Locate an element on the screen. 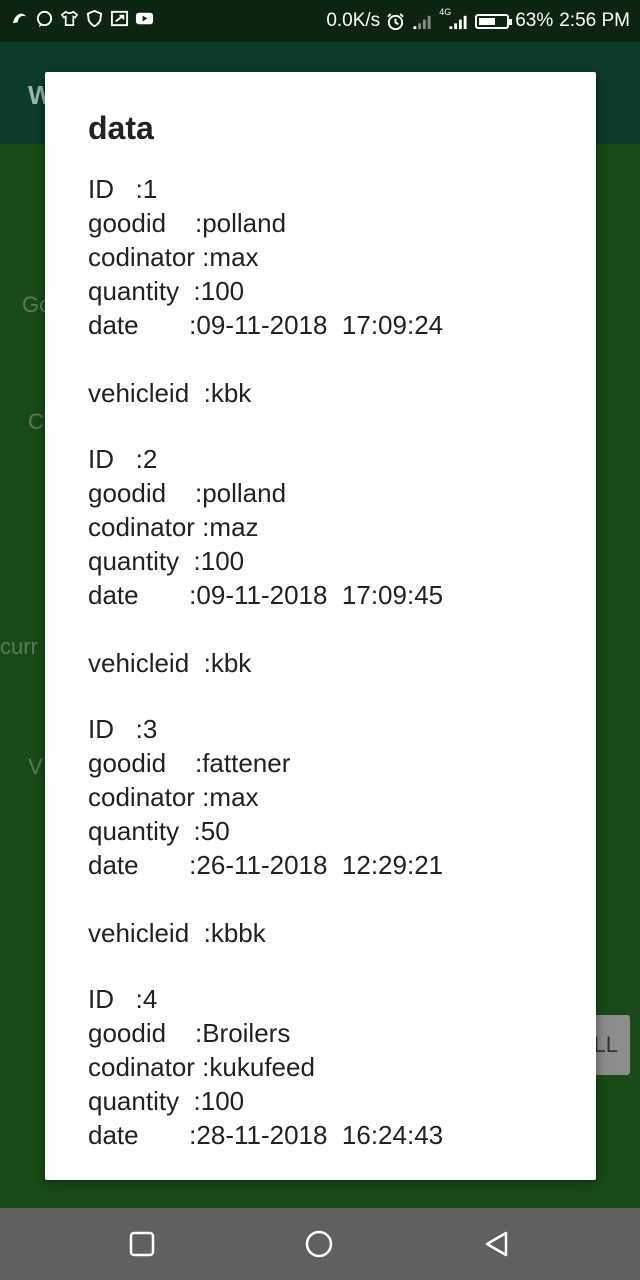 The height and width of the screenshot is (1280, 640). record-date: date :28-11-2018 16:24:43 is located at coordinates (266, 1135).